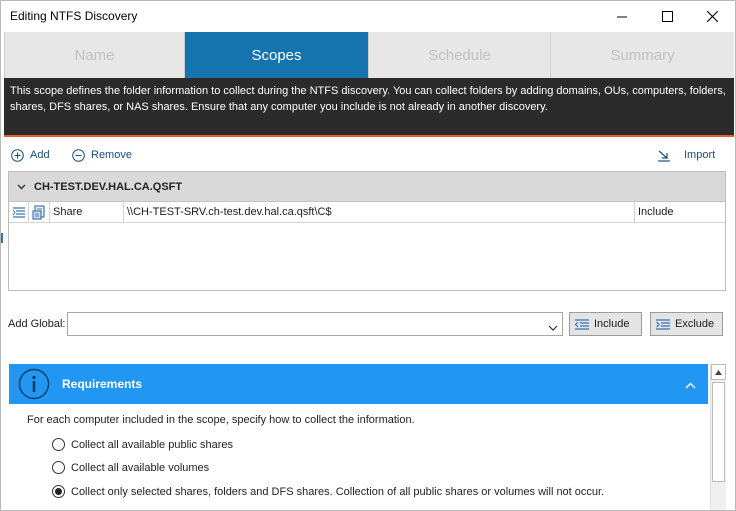  Describe the element at coordinates (379, 212) in the screenshot. I see `row-path: \\CH-TEST-SRV.ch-test.dev.hal.ca.qsft\C$` at that location.